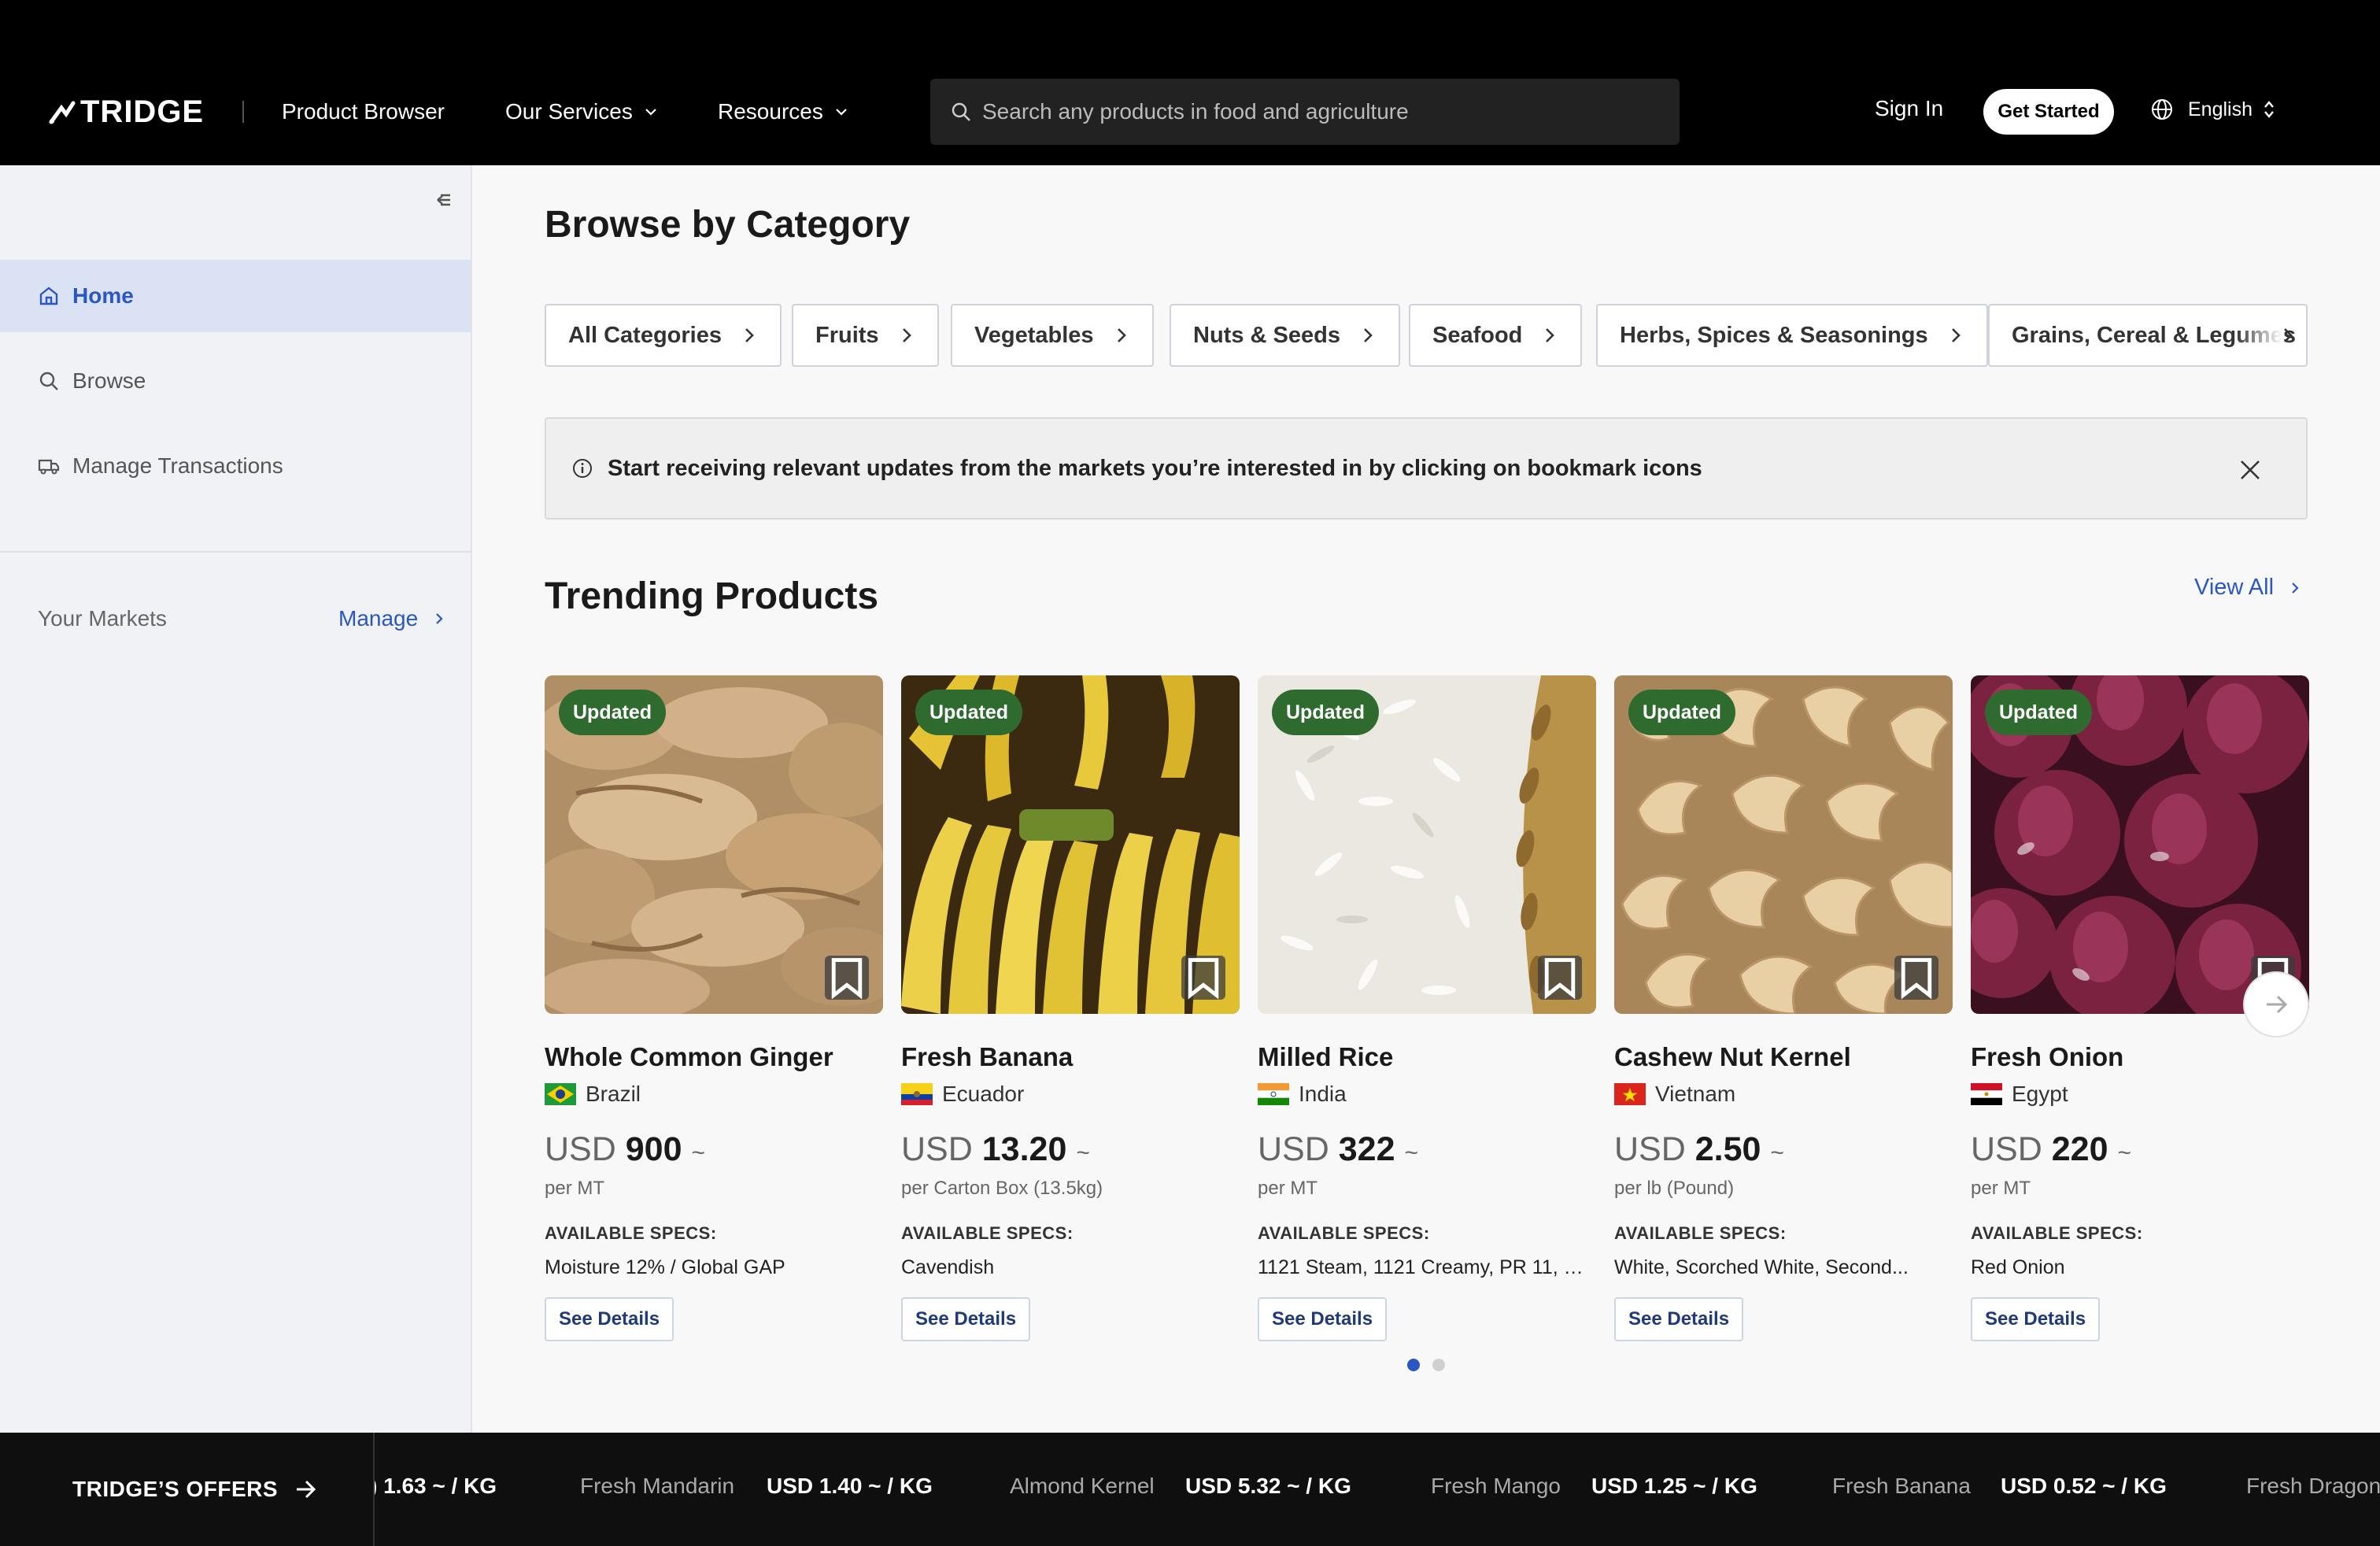 This screenshot has height=1546, width=2380. I want to click on ticker-name: Fresh Dragon, so click(2313, 1486).